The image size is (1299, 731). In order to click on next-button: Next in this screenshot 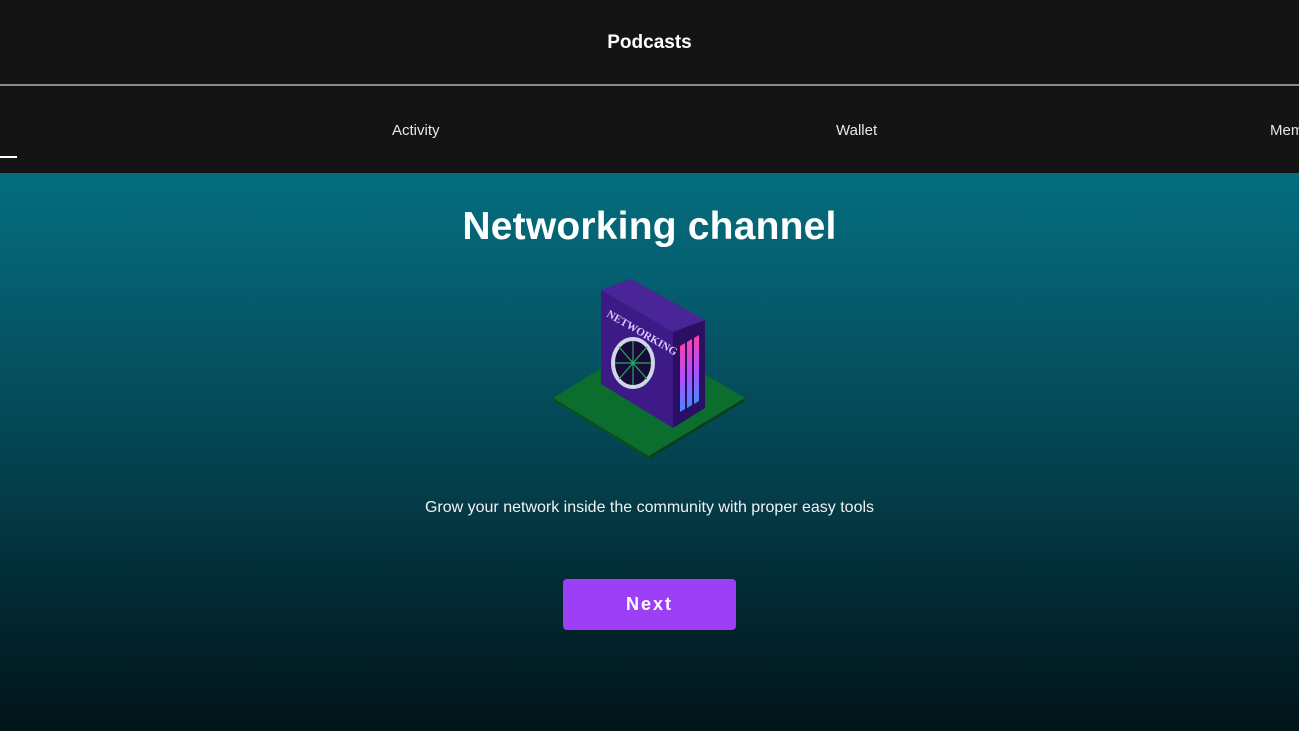, I will do `click(649, 604)`.